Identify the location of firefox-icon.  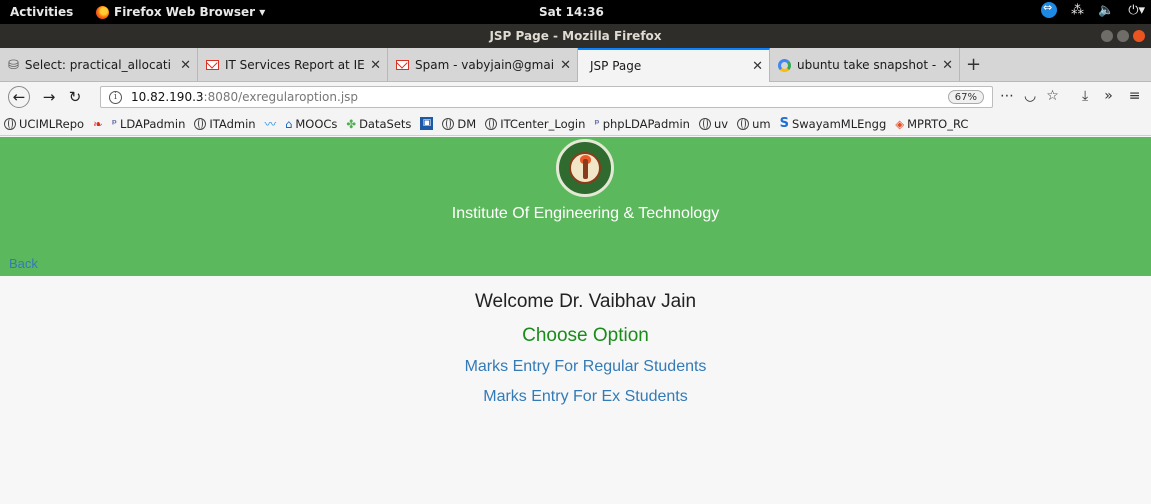
(102, 12).